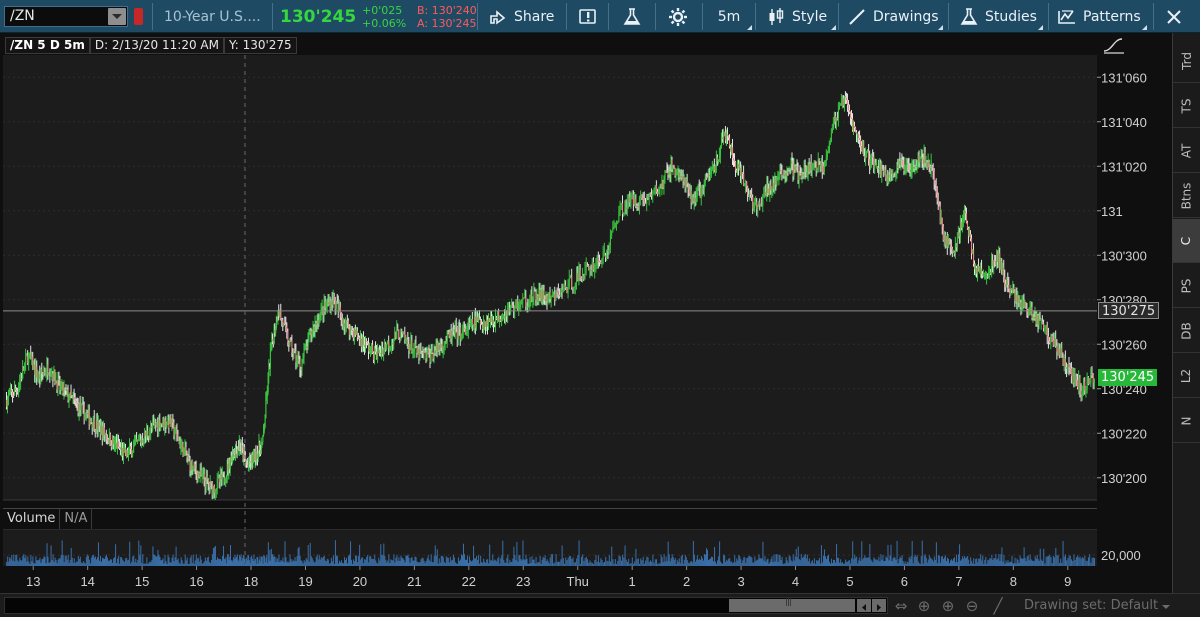 This screenshot has height=617, width=1200. Describe the element at coordinates (591, 16) in the screenshot. I see `alert-button` at that location.